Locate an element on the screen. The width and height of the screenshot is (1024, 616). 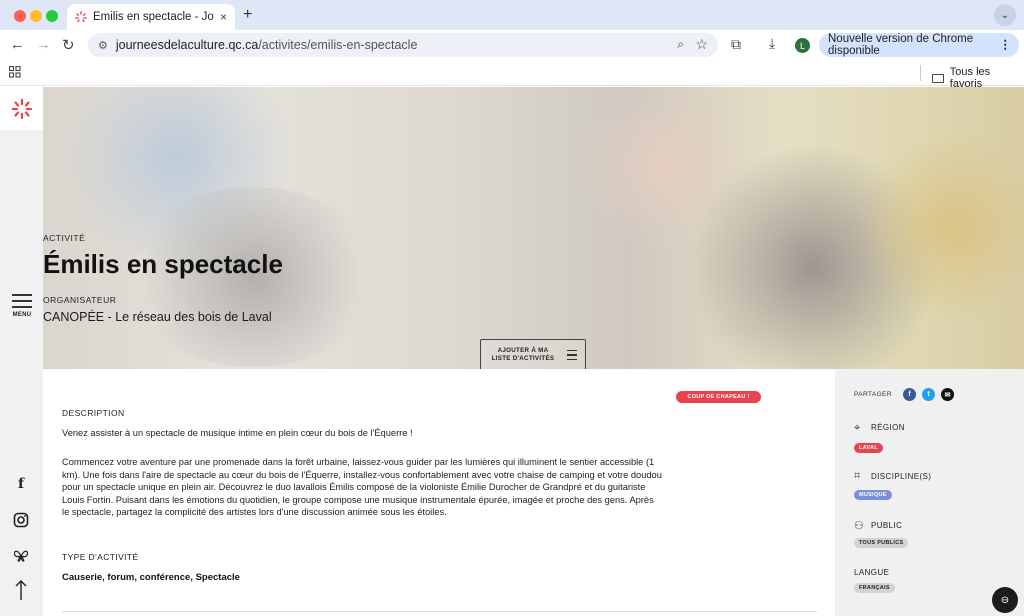
chrome-update-button: Nouvelle version de Chrome disponible ⋮ is located at coordinates (919, 45).